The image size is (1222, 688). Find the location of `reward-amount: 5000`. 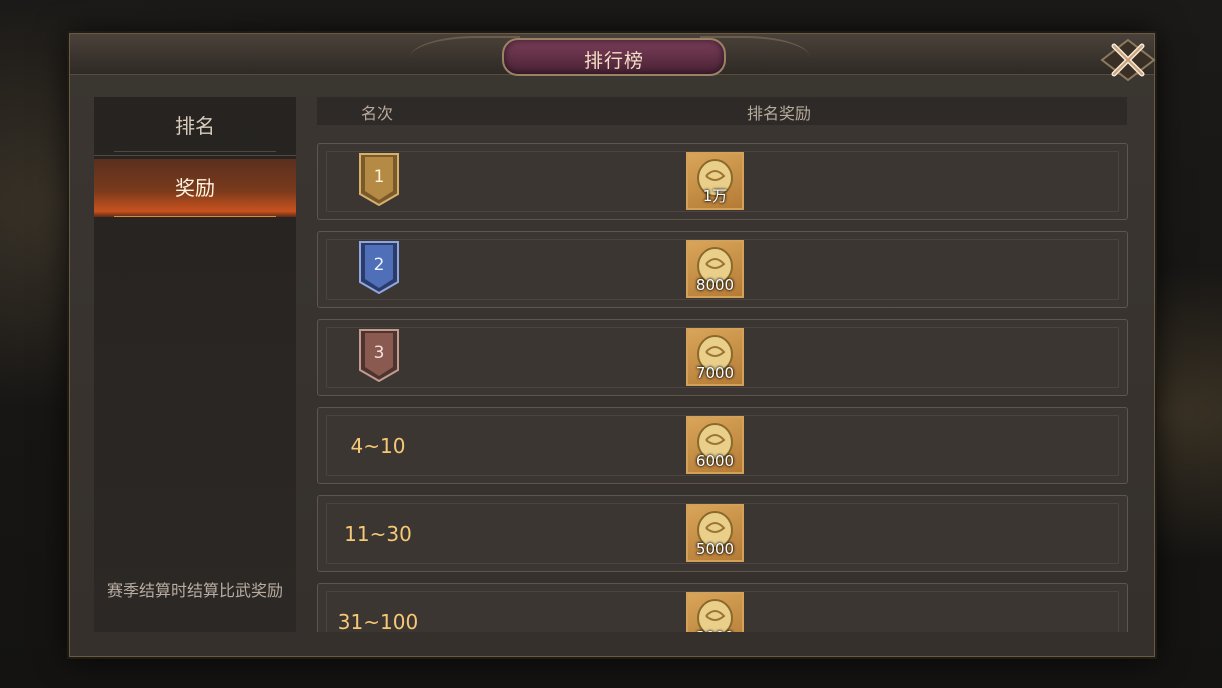

reward-amount: 5000 is located at coordinates (715, 549).